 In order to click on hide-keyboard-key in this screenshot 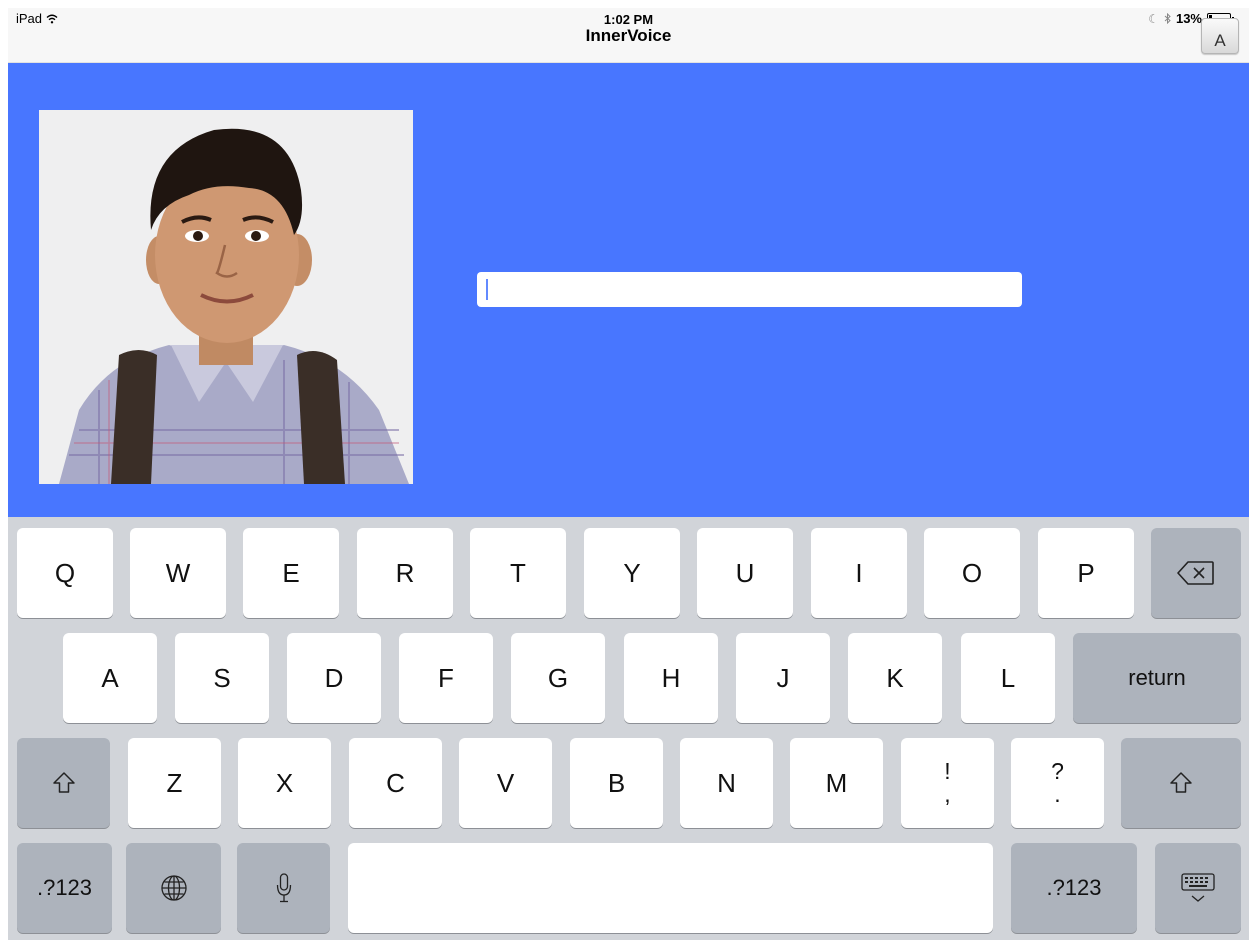, I will do `click(1198, 888)`.